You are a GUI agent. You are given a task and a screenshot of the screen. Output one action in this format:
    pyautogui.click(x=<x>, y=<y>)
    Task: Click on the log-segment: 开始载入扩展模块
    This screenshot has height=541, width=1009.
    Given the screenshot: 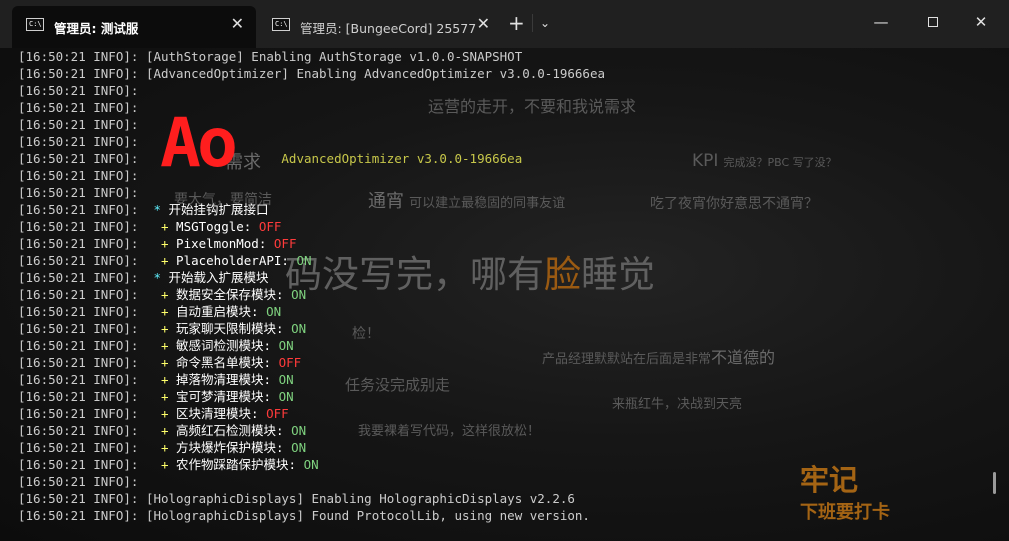 What is the action you would take?
    pyautogui.click(x=218, y=277)
    